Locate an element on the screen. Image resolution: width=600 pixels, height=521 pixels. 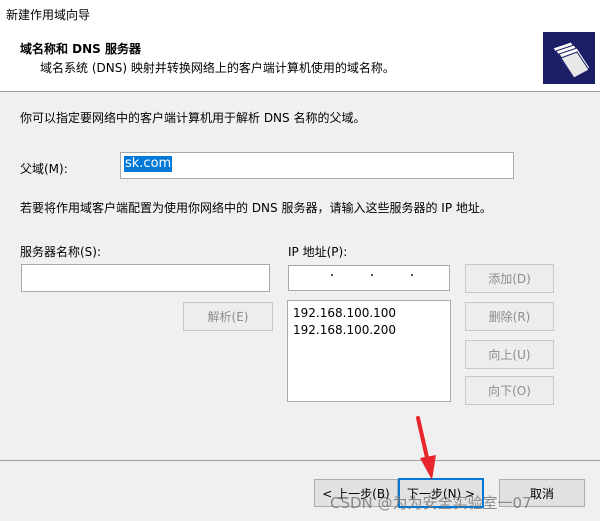
footer-divider is located at coordinates (300, 460).